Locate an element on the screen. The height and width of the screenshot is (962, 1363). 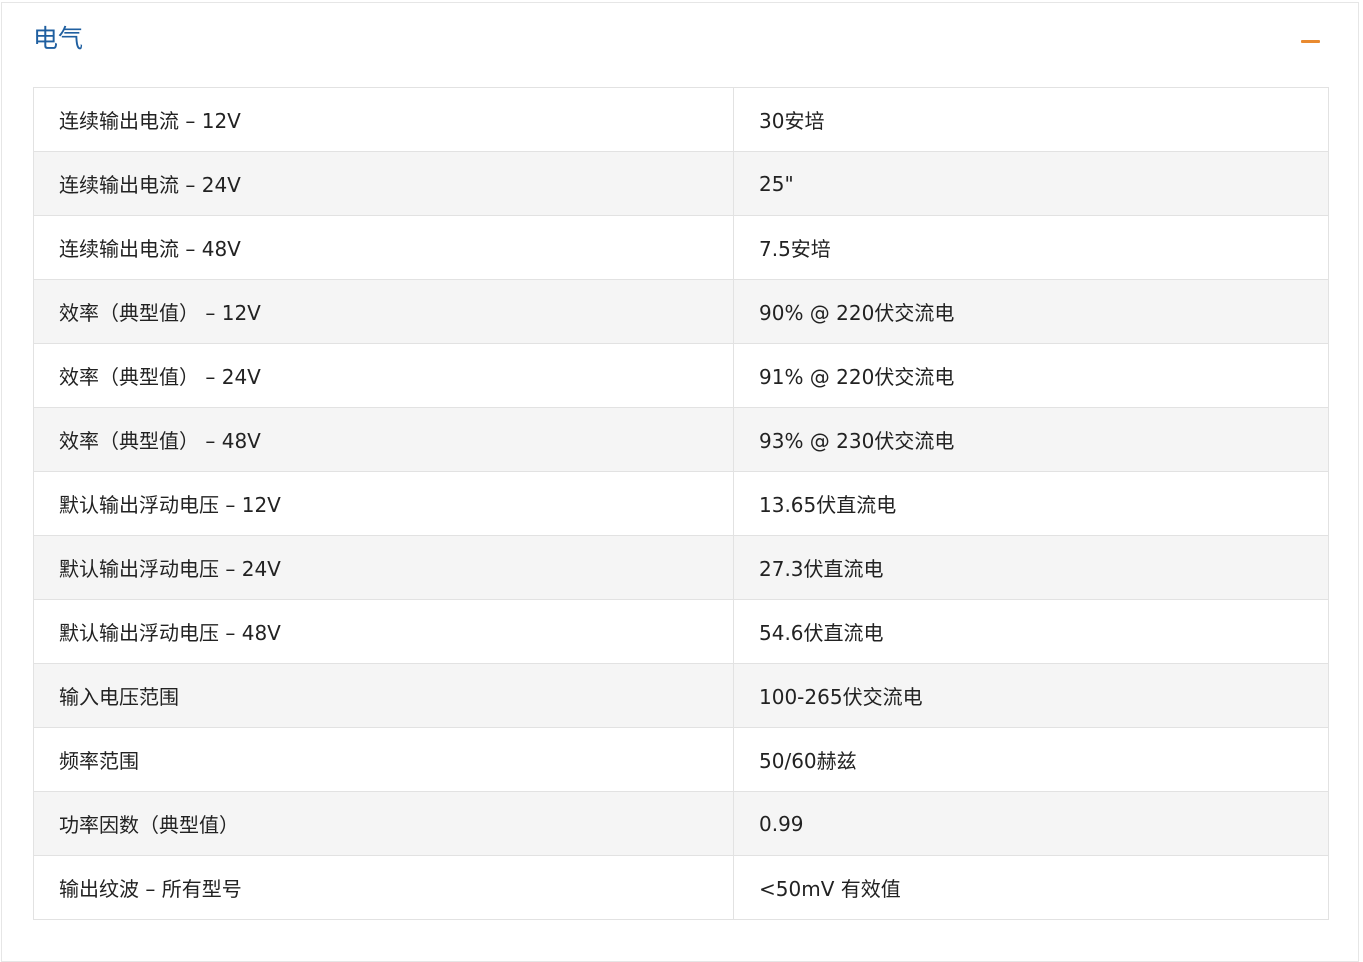
spec-label: 连续输出电流 – 24V is located at coordinates (383, 183).